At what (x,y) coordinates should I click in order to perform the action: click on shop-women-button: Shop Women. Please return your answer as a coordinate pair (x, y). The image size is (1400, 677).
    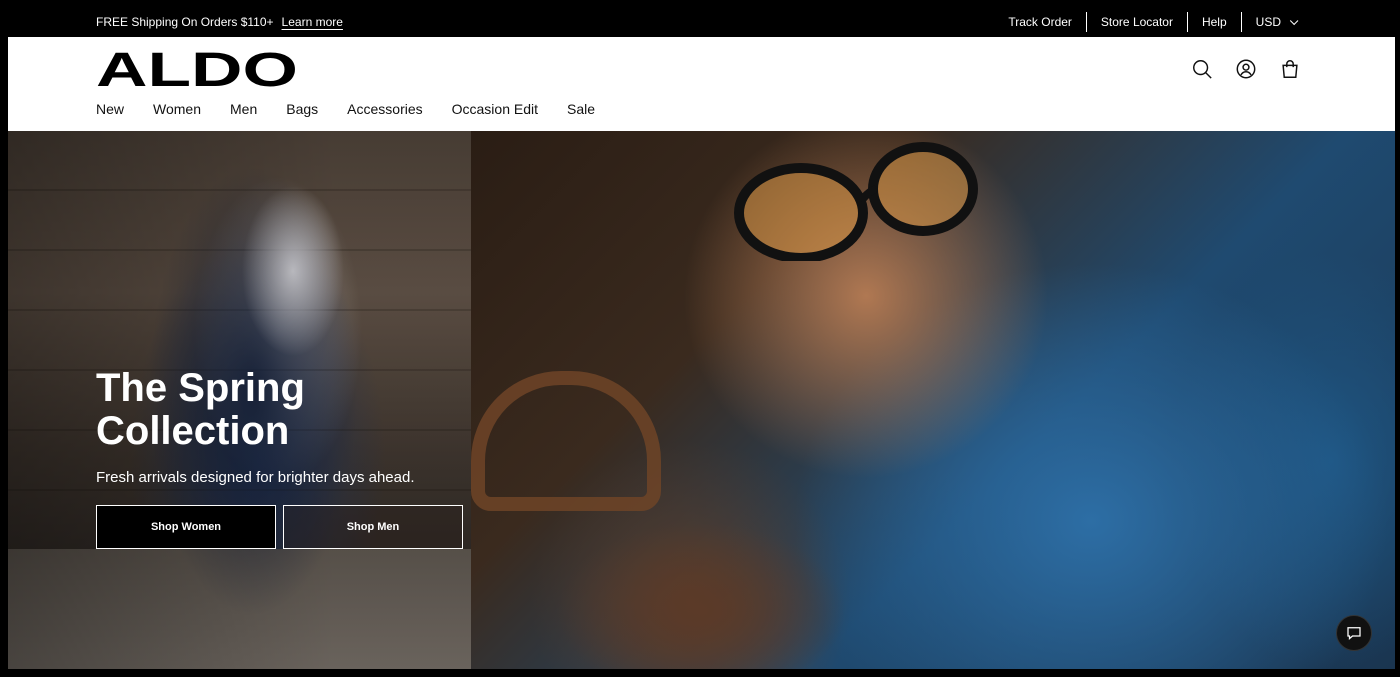
    Looking at the image, I should click on (186, 527).